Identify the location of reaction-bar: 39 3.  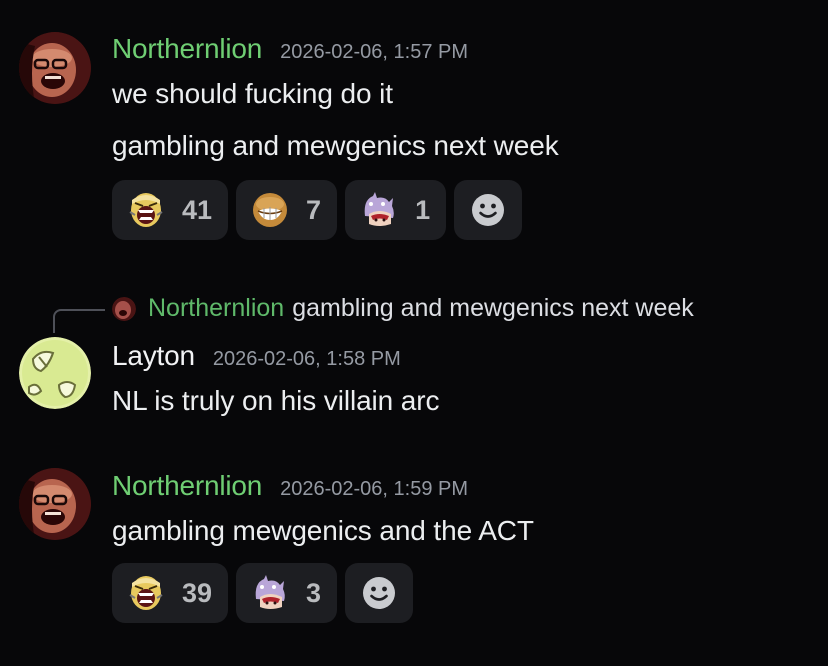
(263, 593).